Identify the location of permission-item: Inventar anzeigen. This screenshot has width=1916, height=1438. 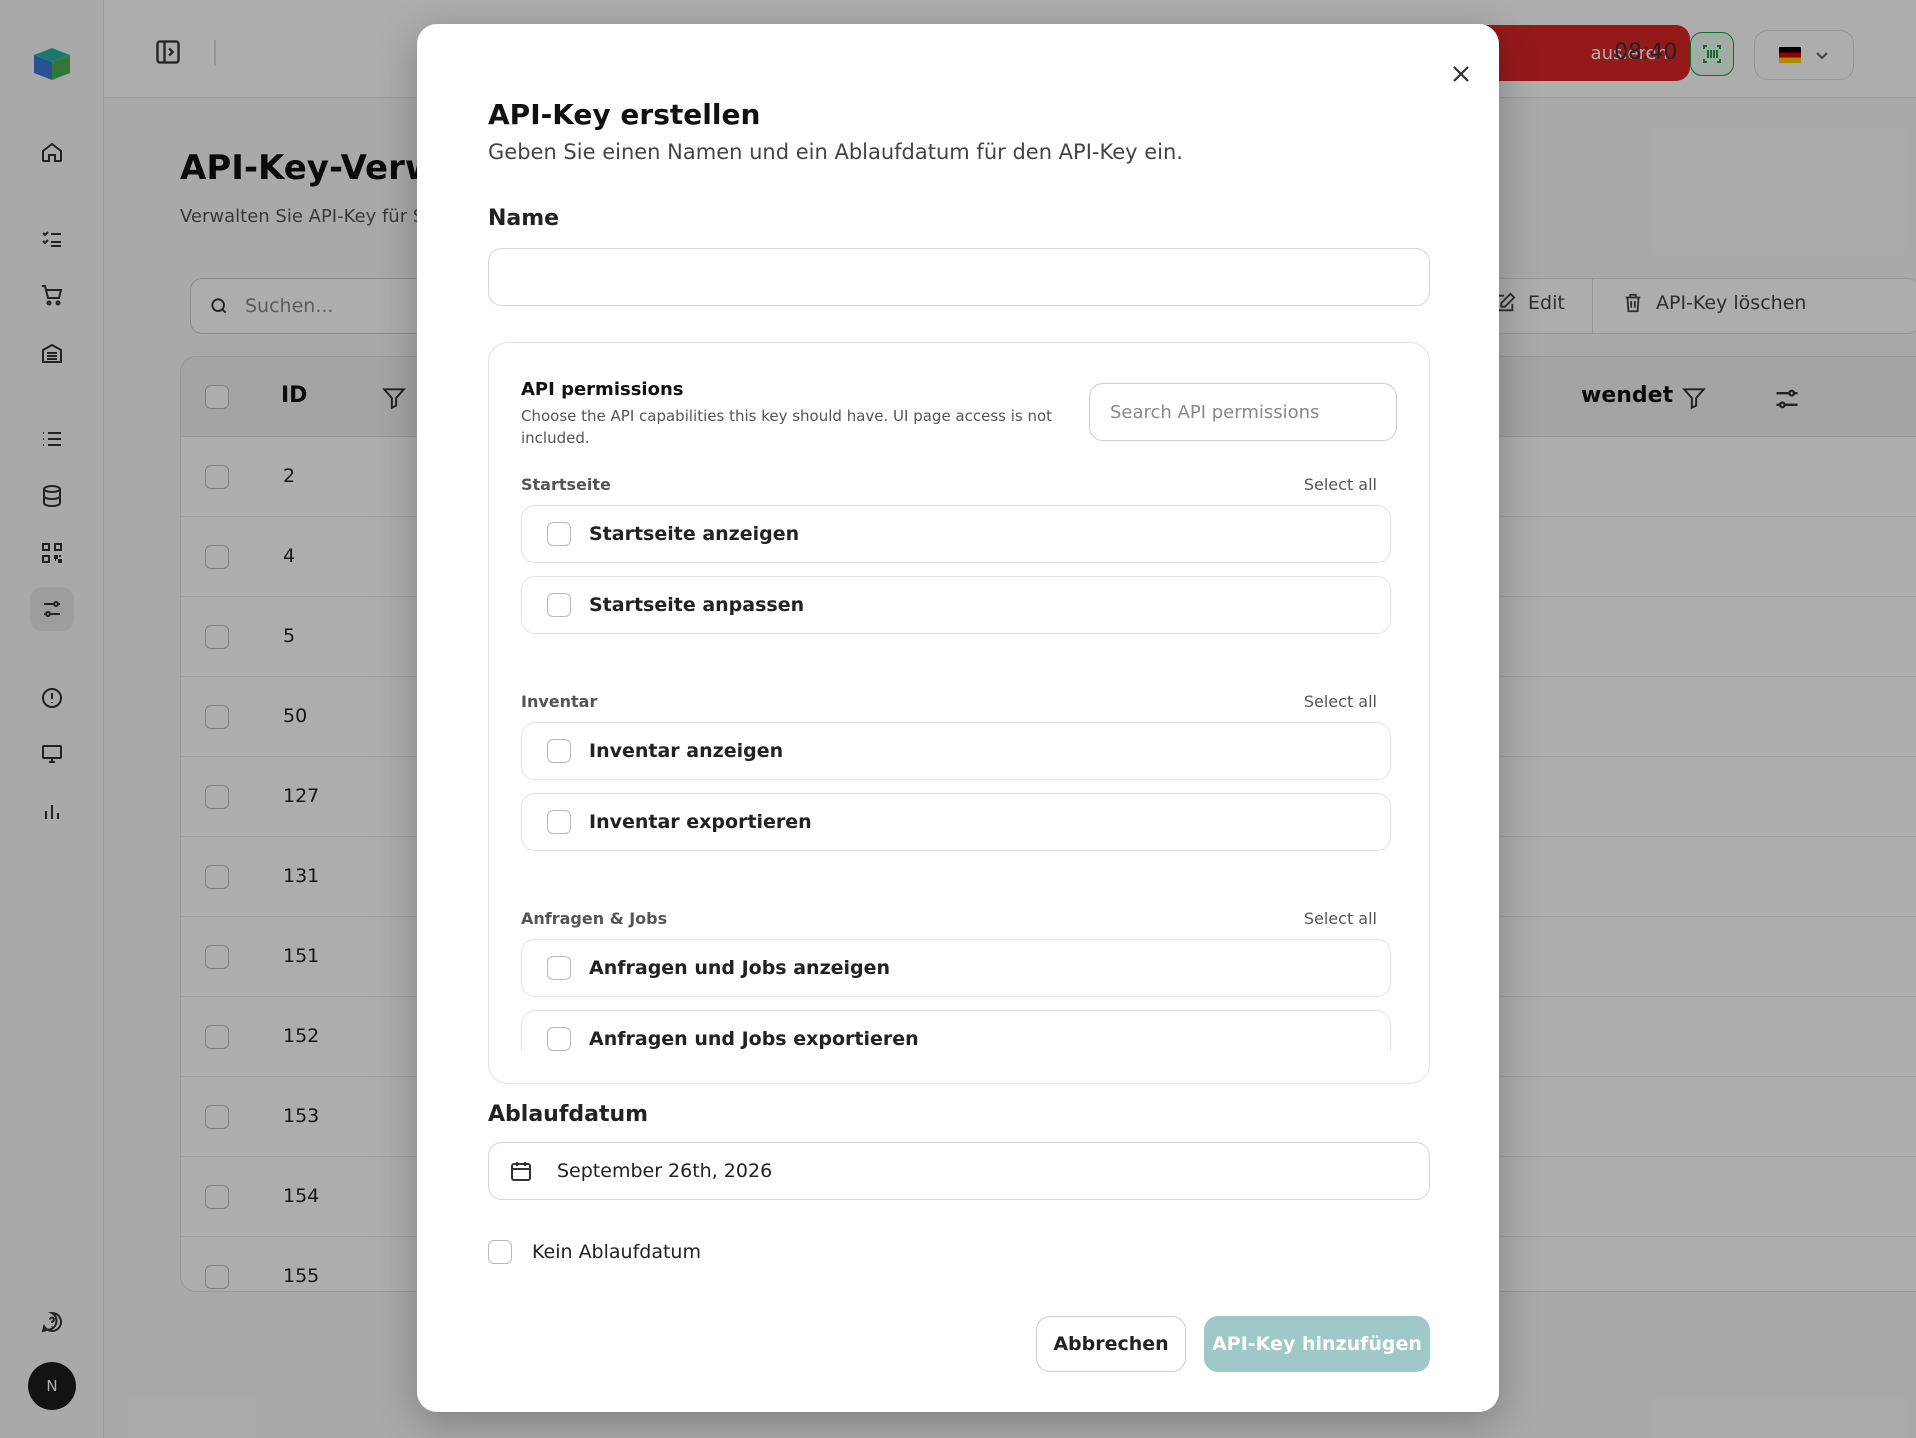
(956, 751).